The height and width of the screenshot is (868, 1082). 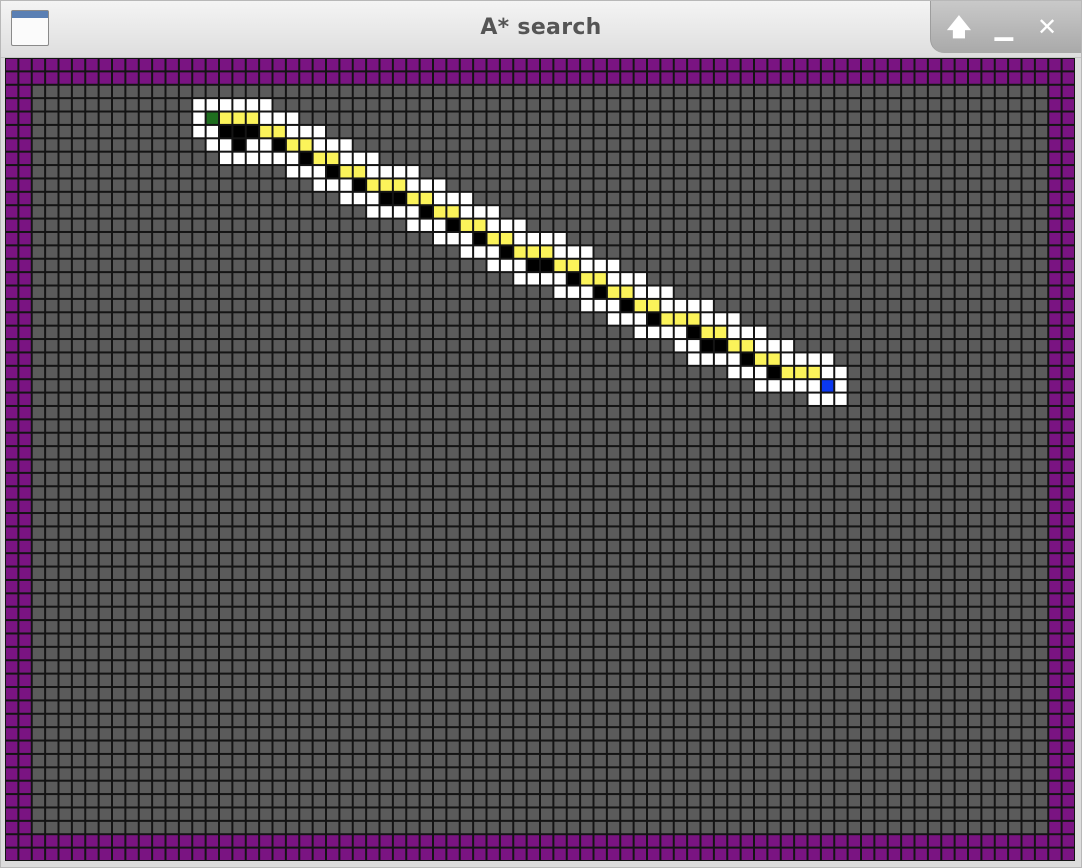 I want to click on path-cell, so click(x=520, y=252).